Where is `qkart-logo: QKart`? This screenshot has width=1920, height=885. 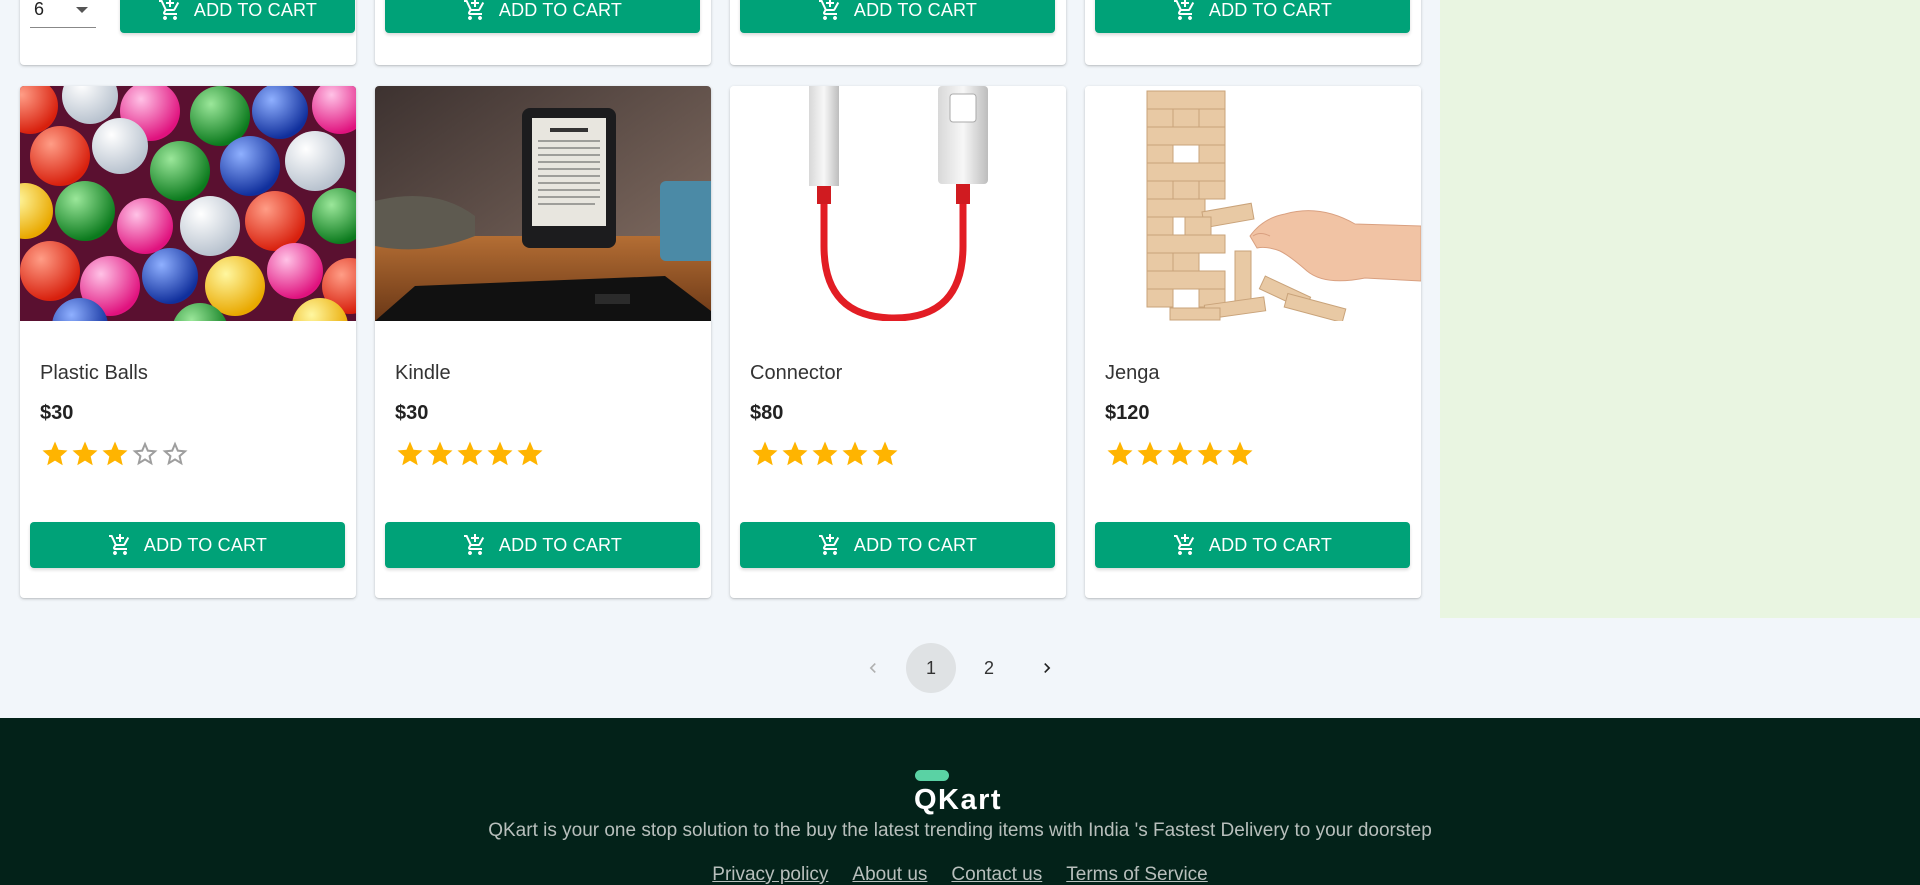
qkart-logo: QKart is located at coordinates (959, 795).